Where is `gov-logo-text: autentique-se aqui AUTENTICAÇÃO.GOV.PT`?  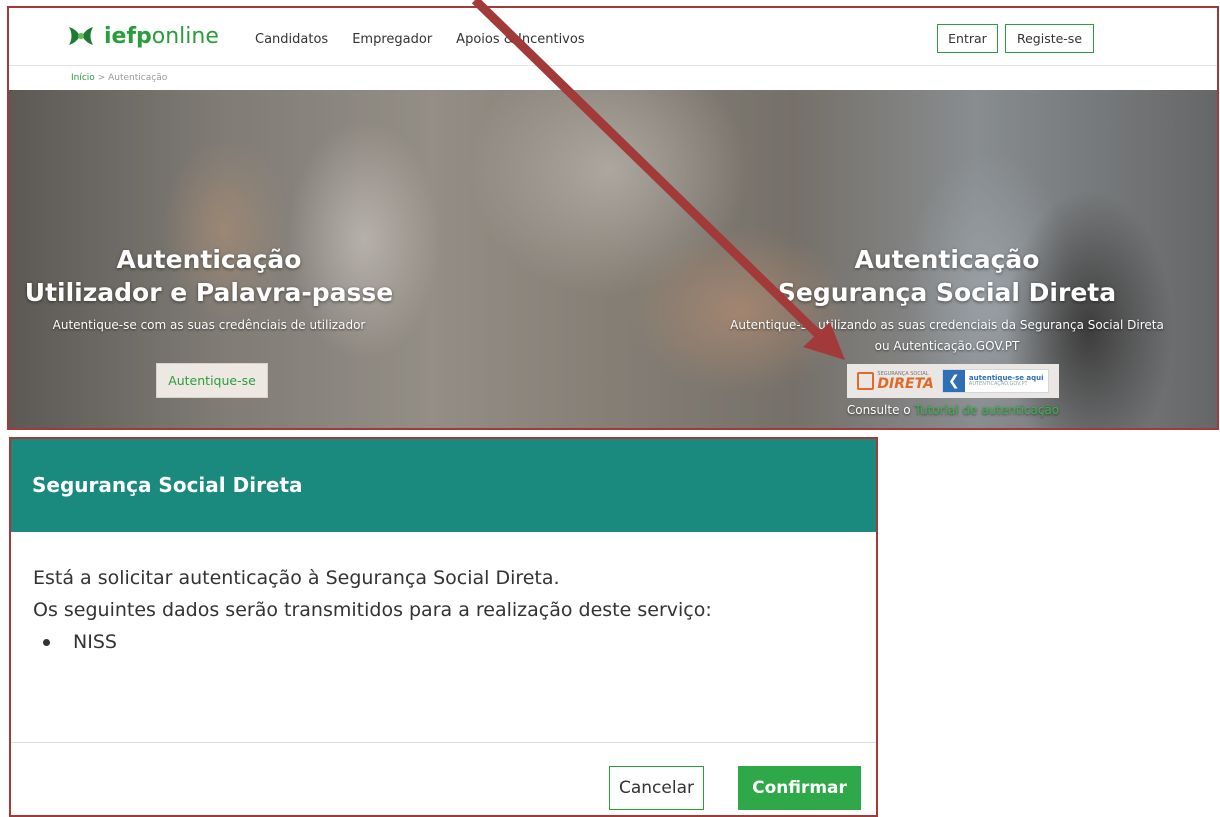 gov-logo-text: autentique-se aqui AUTENTICAÇÃO.GOV.PT is located at coordinates (1006, 381).